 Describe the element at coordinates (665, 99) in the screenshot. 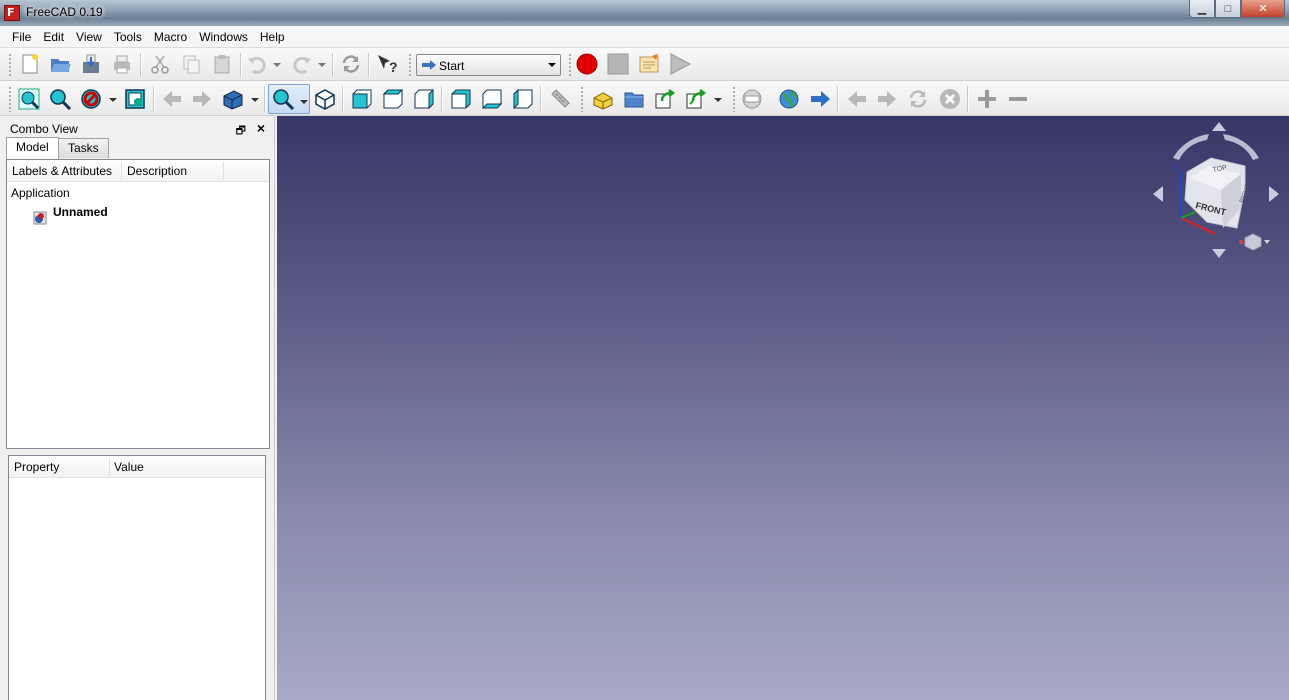

I see `make-link-icon` at that location.